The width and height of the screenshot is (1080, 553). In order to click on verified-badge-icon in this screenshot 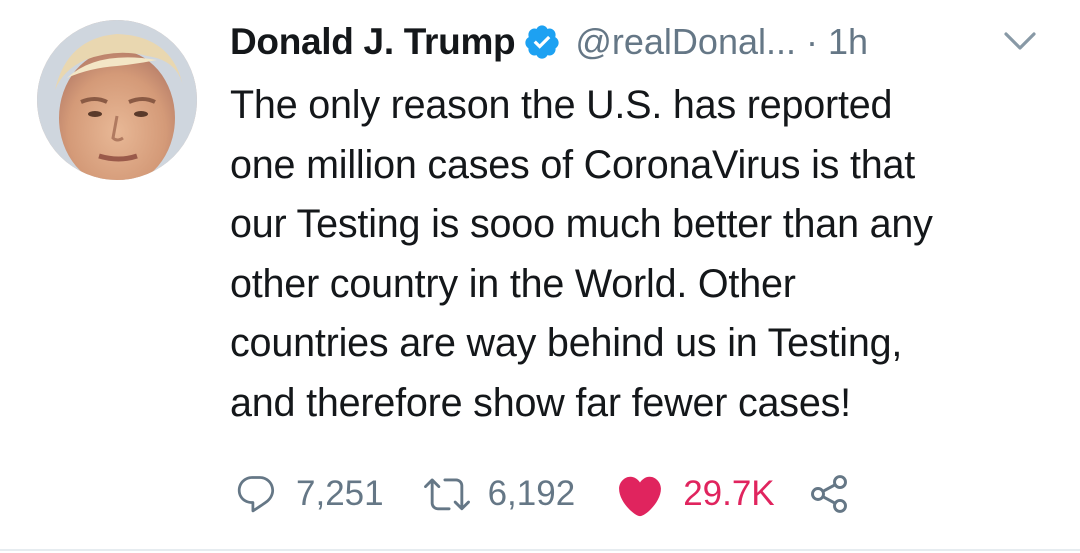, I will do `click(542, 42)`.